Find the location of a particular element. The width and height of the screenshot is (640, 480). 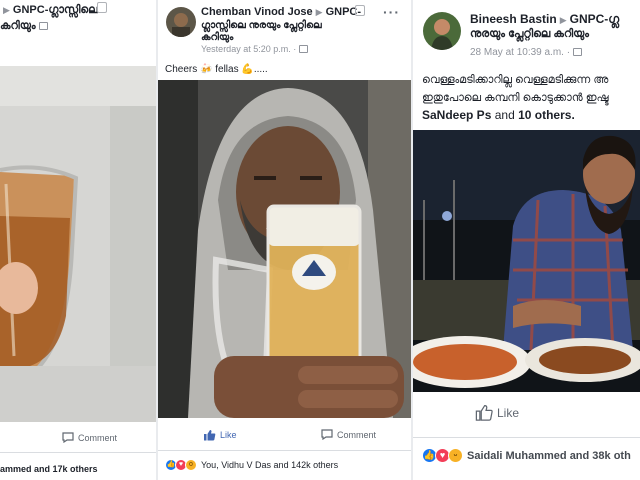

post-timestamp: 28 May at 10:39 a.m. · is located at coordinates (526, 52).